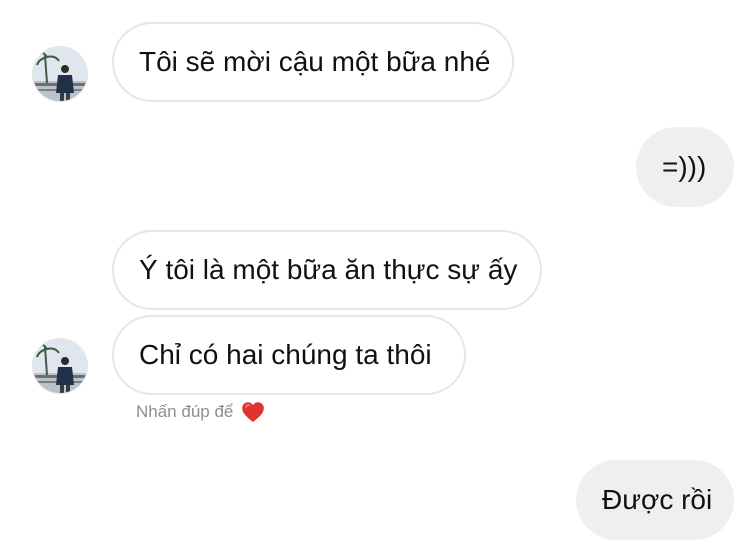 This screenshot has height=555, width=750. I want to click on message-text: =))), so click(684, 166).